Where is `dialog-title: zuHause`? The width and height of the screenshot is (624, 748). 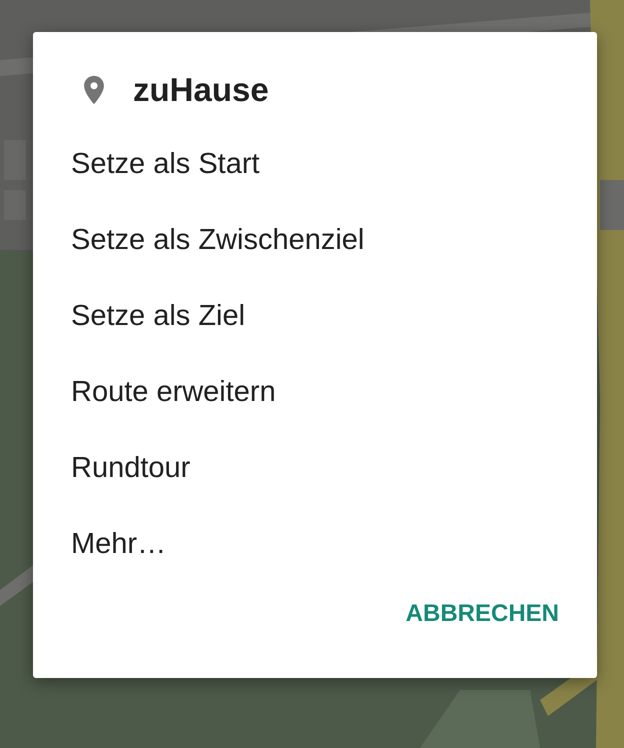
dialog-title: zuHause is located at coordinates (201, 90).